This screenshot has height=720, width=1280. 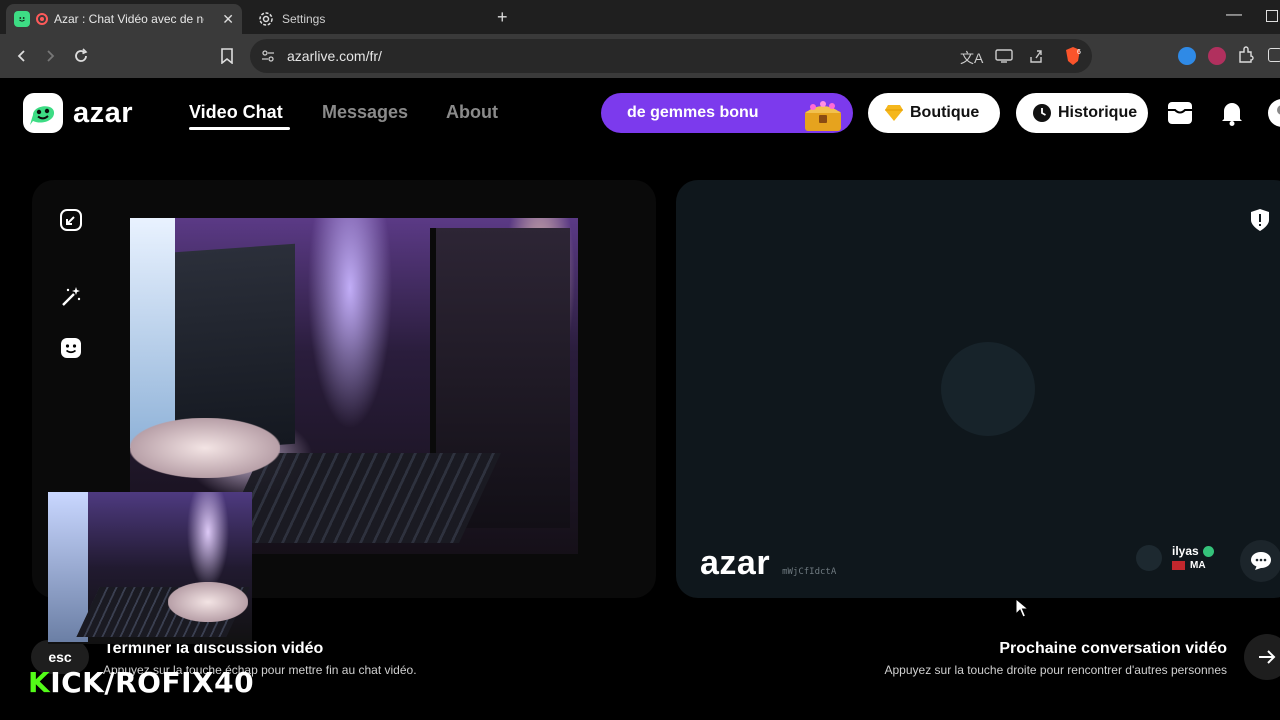 I want to click on tab-azar: Azar : Chat Vidéo avec de nou ✕, so click(x=124, y=19).